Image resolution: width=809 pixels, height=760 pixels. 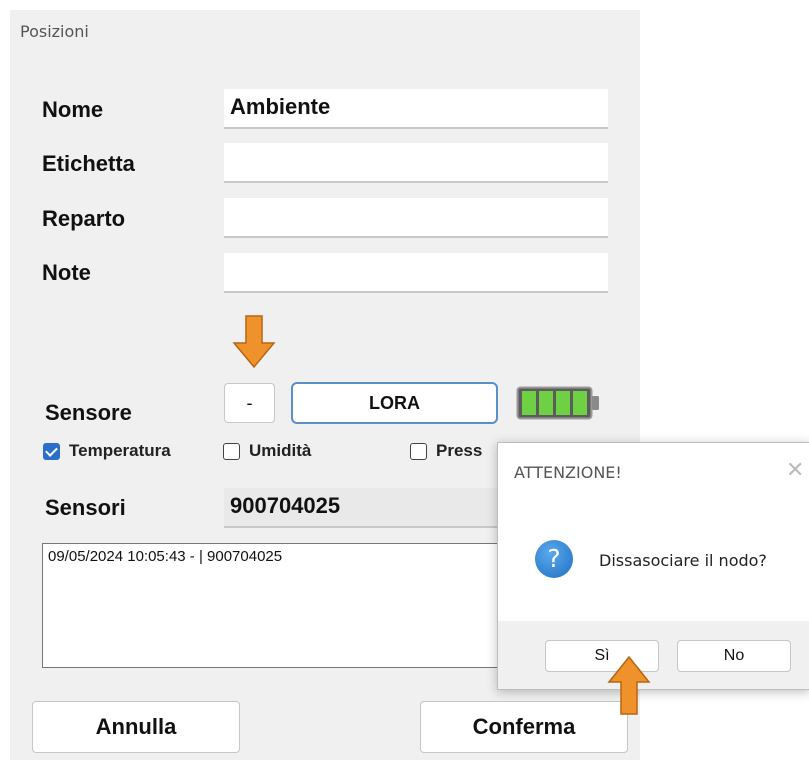 What do you see at coordinates (88, 163) in the screenshot?
I see `etichetta-label: Etichetta` at bounding box center [88, 163].